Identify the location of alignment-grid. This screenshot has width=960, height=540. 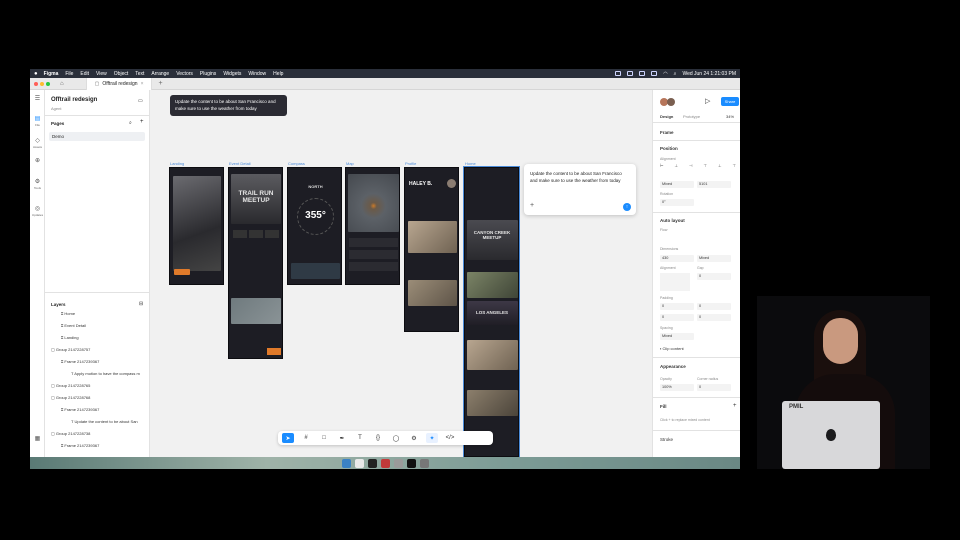
(675, 282).